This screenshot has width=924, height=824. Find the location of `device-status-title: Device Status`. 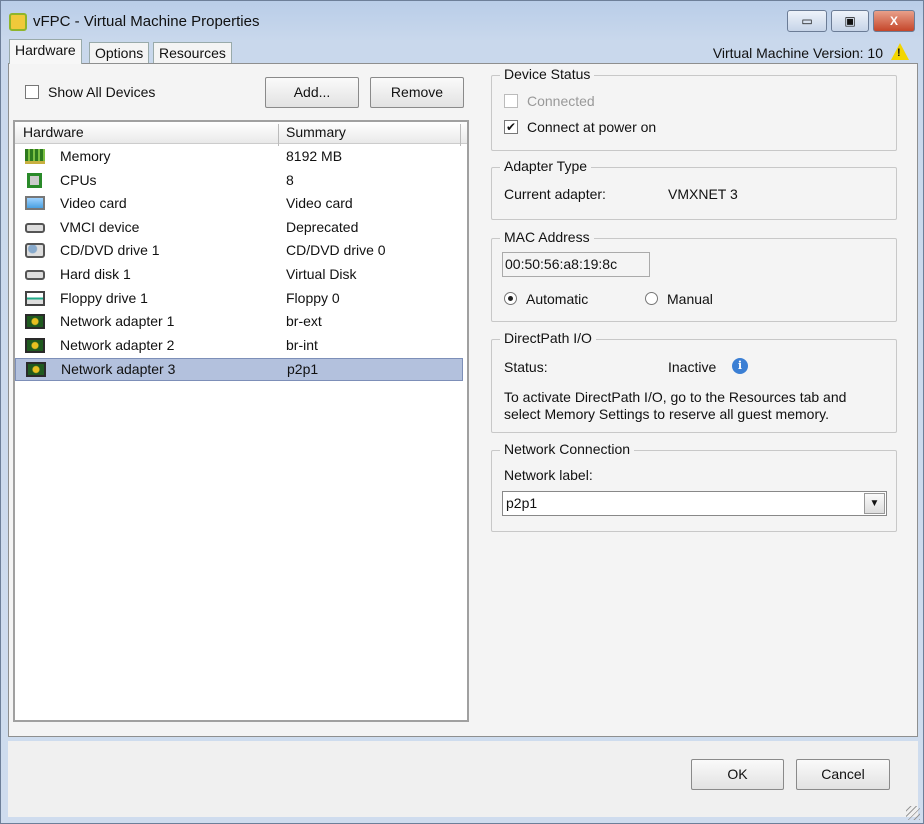

device-status-title: Device Status is located at coordinates (547, 74).